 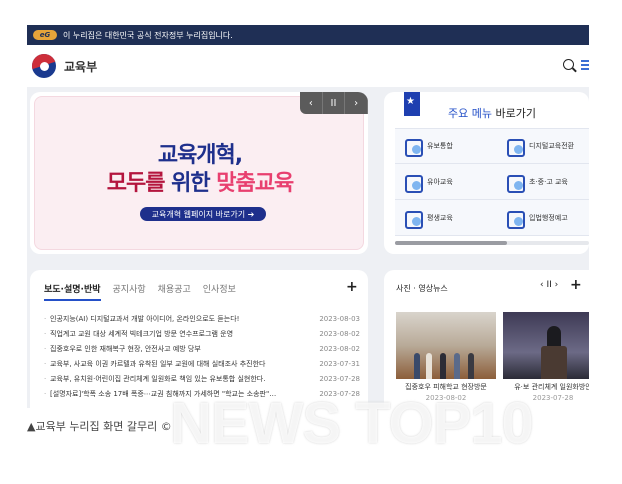 I want to click on news-title: 교육부, 유치원·어린이집 관리체계 일원화로 책임 있는 유보통합 실현한다., so click(x=158, y=378).